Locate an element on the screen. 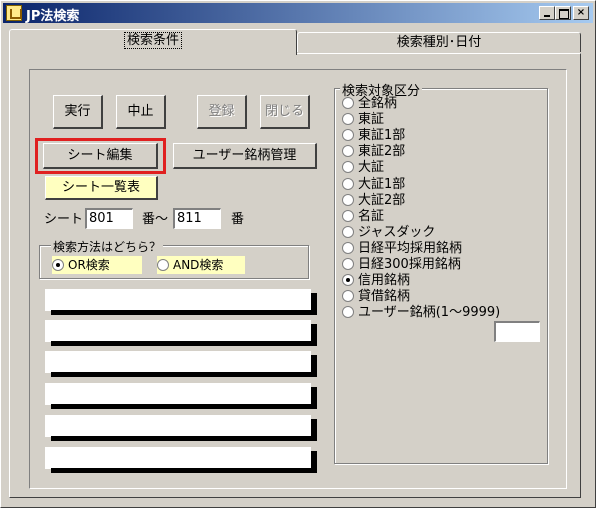 The width and height of the screenshot is (596, 508). and-search-label: AND検索 is located at coordinates (198, 265).